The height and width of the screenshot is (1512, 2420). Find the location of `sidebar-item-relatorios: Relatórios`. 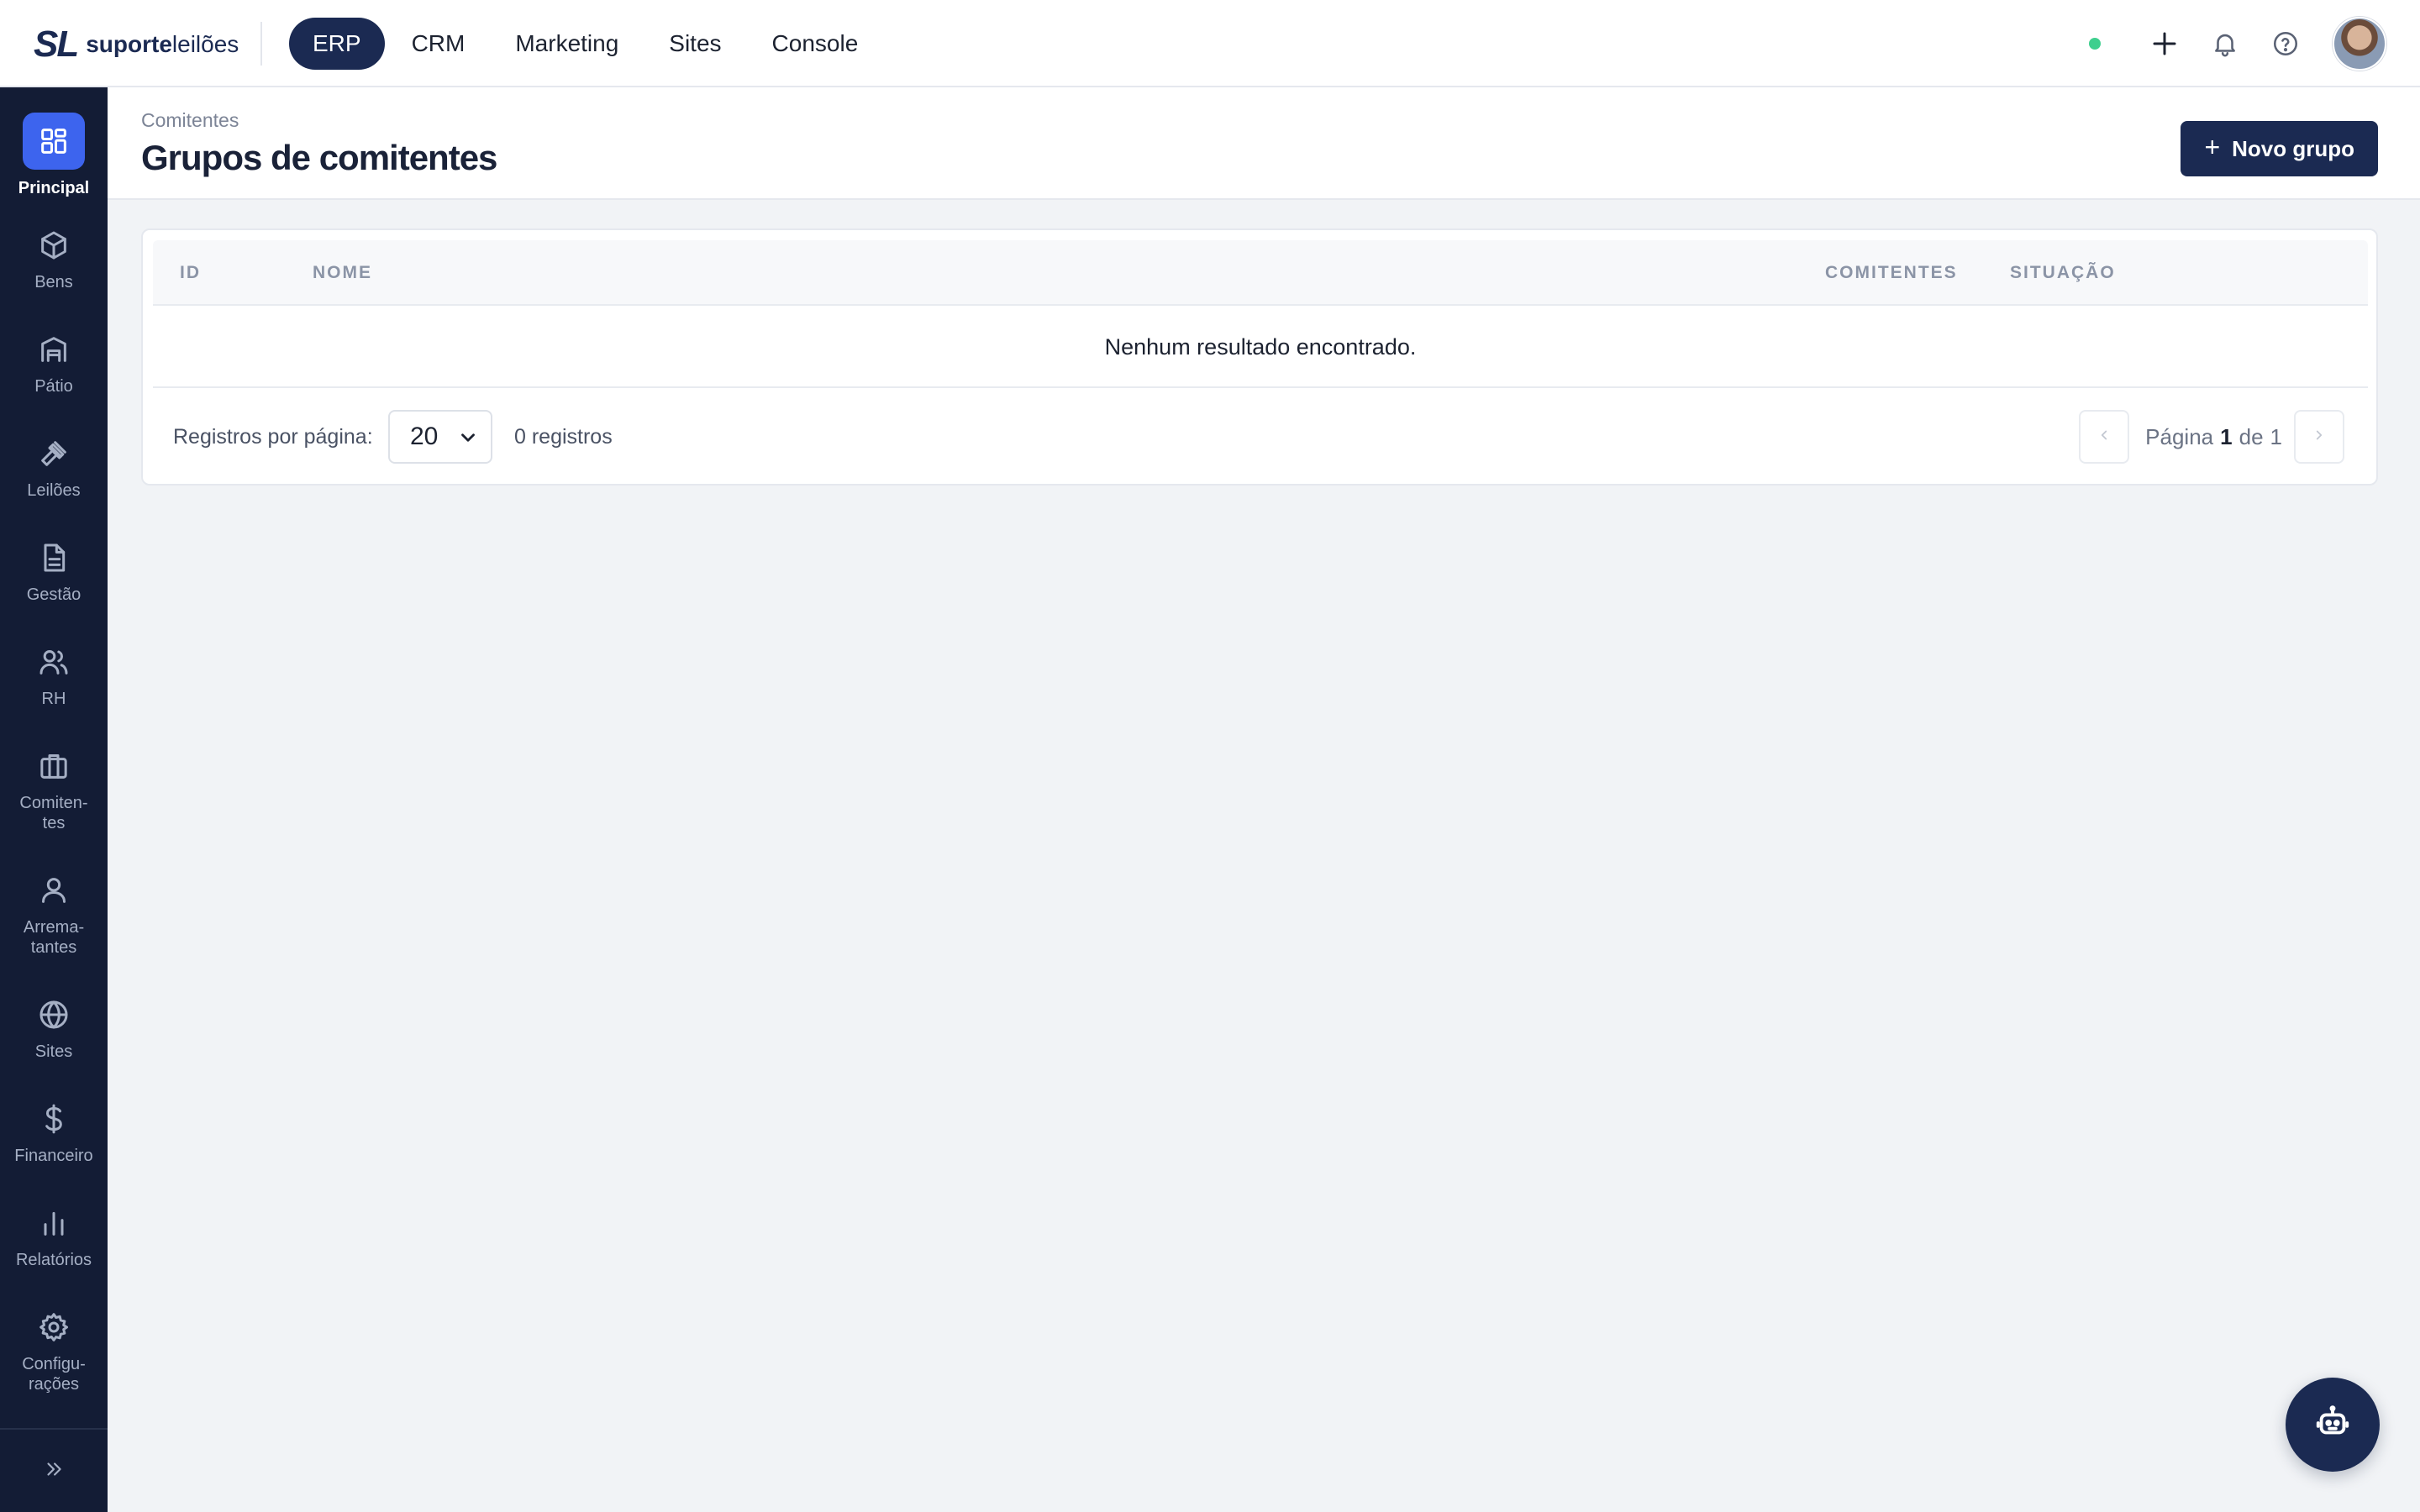

sidebar-item-relatorios: Relatórios is located at coordinates (54, 1236).